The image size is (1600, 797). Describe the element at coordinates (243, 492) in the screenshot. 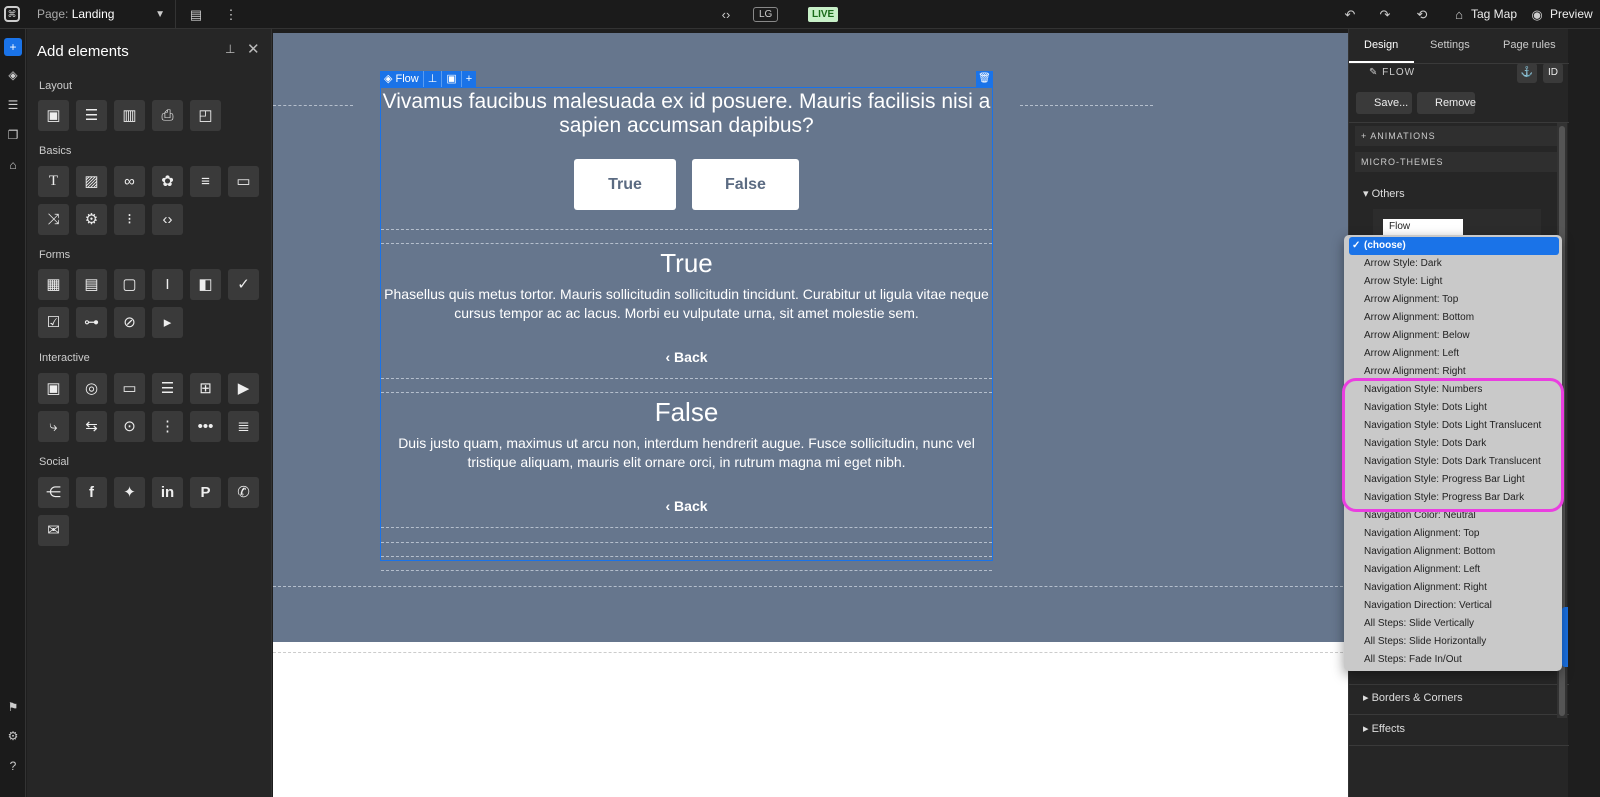

I see `whatsapp-element-icon: ✆` at that location.